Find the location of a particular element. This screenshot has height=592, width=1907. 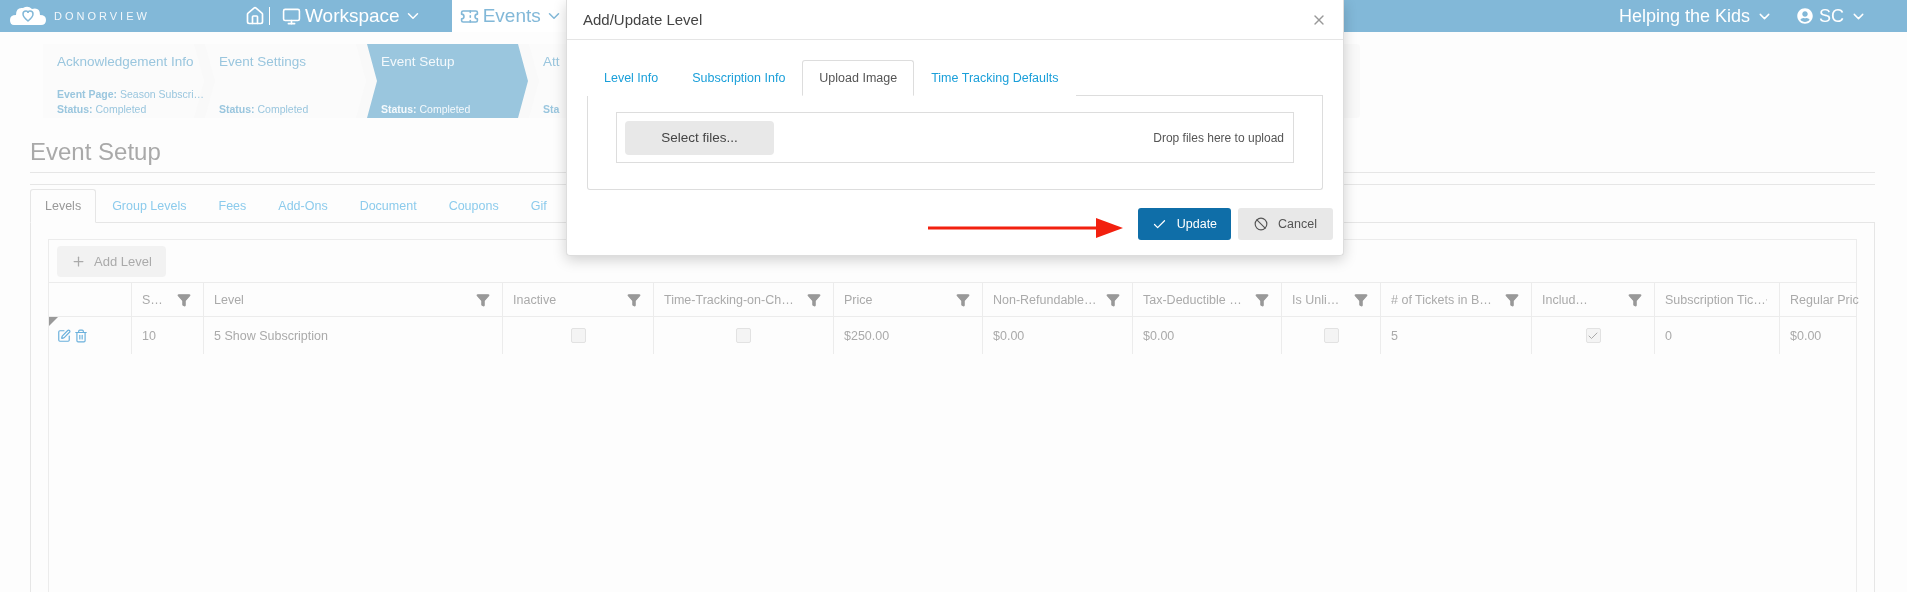

table-cell: 5 Show Subscription is located at coordinates (352, 335).